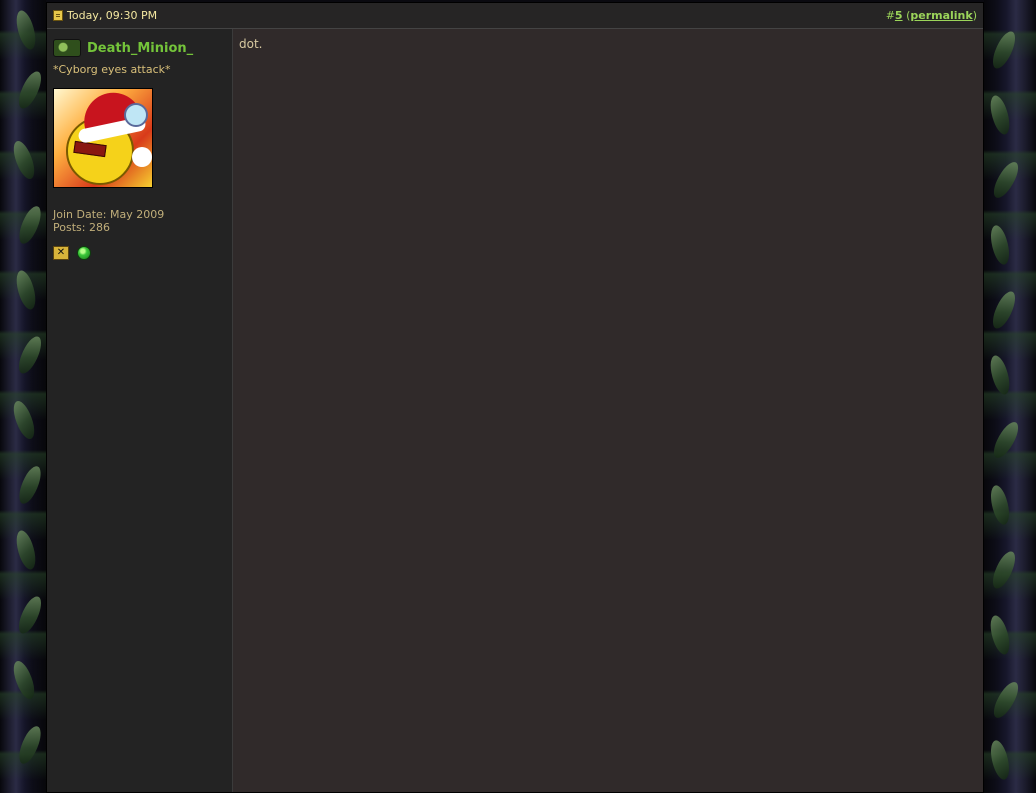  I want to click on post-number-area: #5 (permalink), so click(931, 15).